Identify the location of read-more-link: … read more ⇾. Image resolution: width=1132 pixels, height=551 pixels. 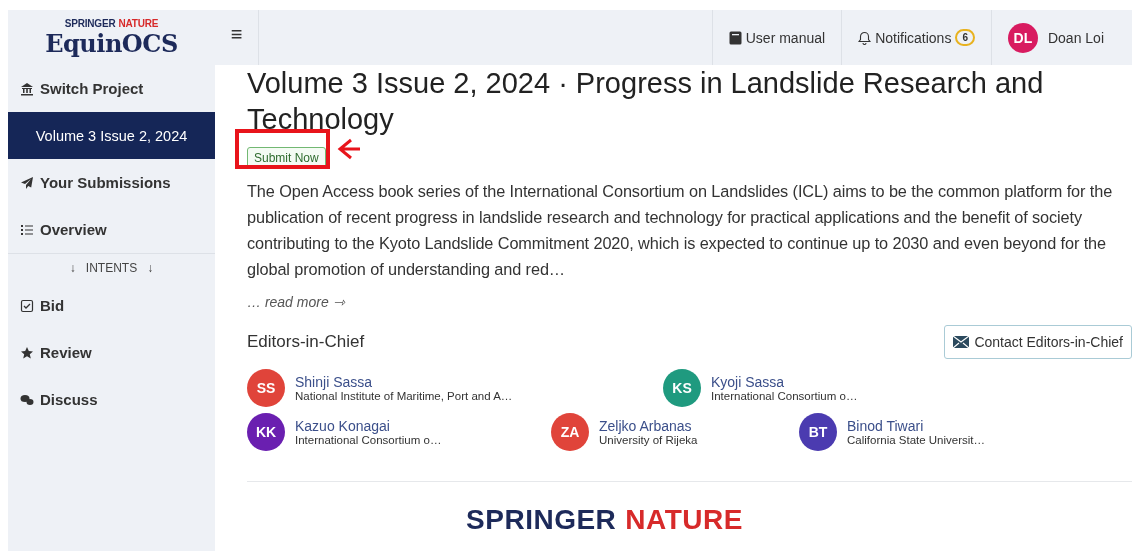
(296, 302).